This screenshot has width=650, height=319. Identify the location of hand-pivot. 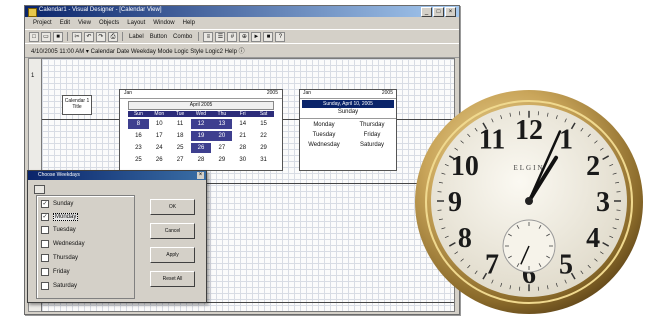
(529, 201).